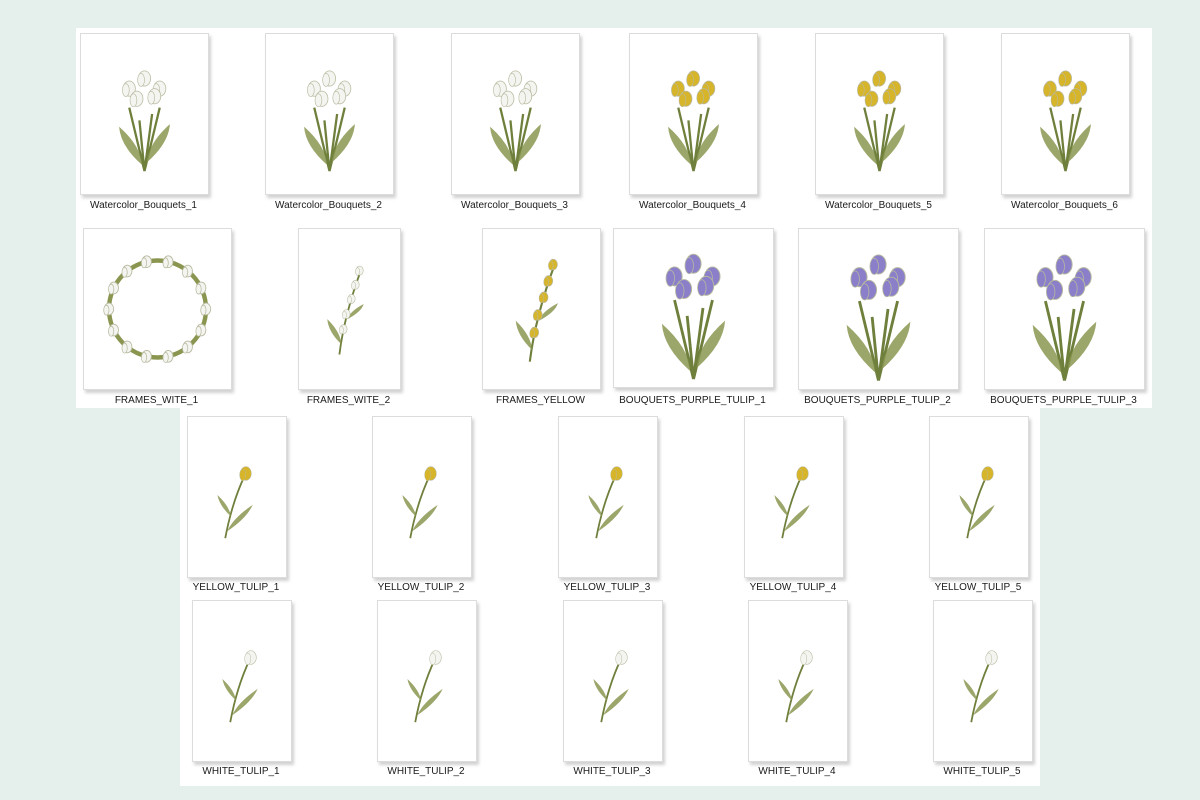 The width and height of the screenshot is (1200, 800). I want to click on thumbnail-item: WHITE_TULIP_1, so click(242, 690).